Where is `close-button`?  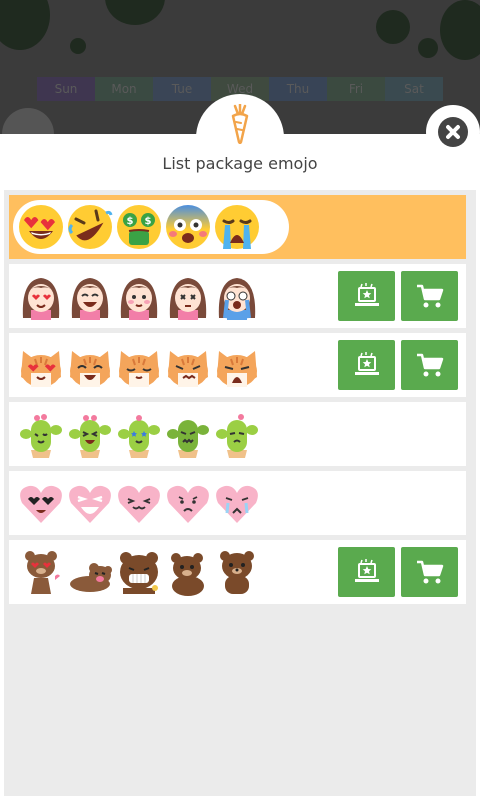 close-button is located at coordinates (453, 132).